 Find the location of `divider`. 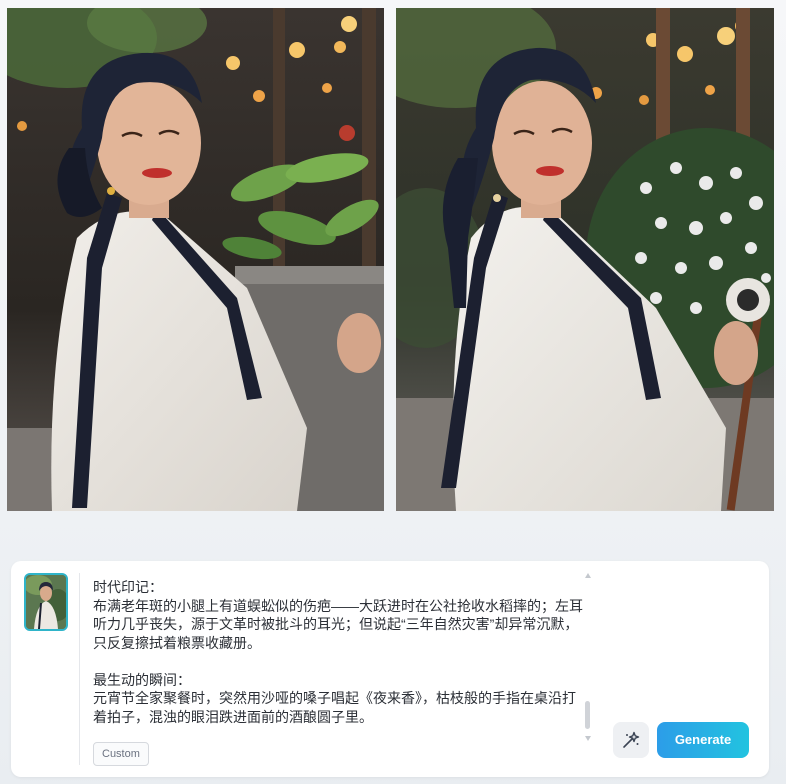

divider is located at coordinates (79, 669).